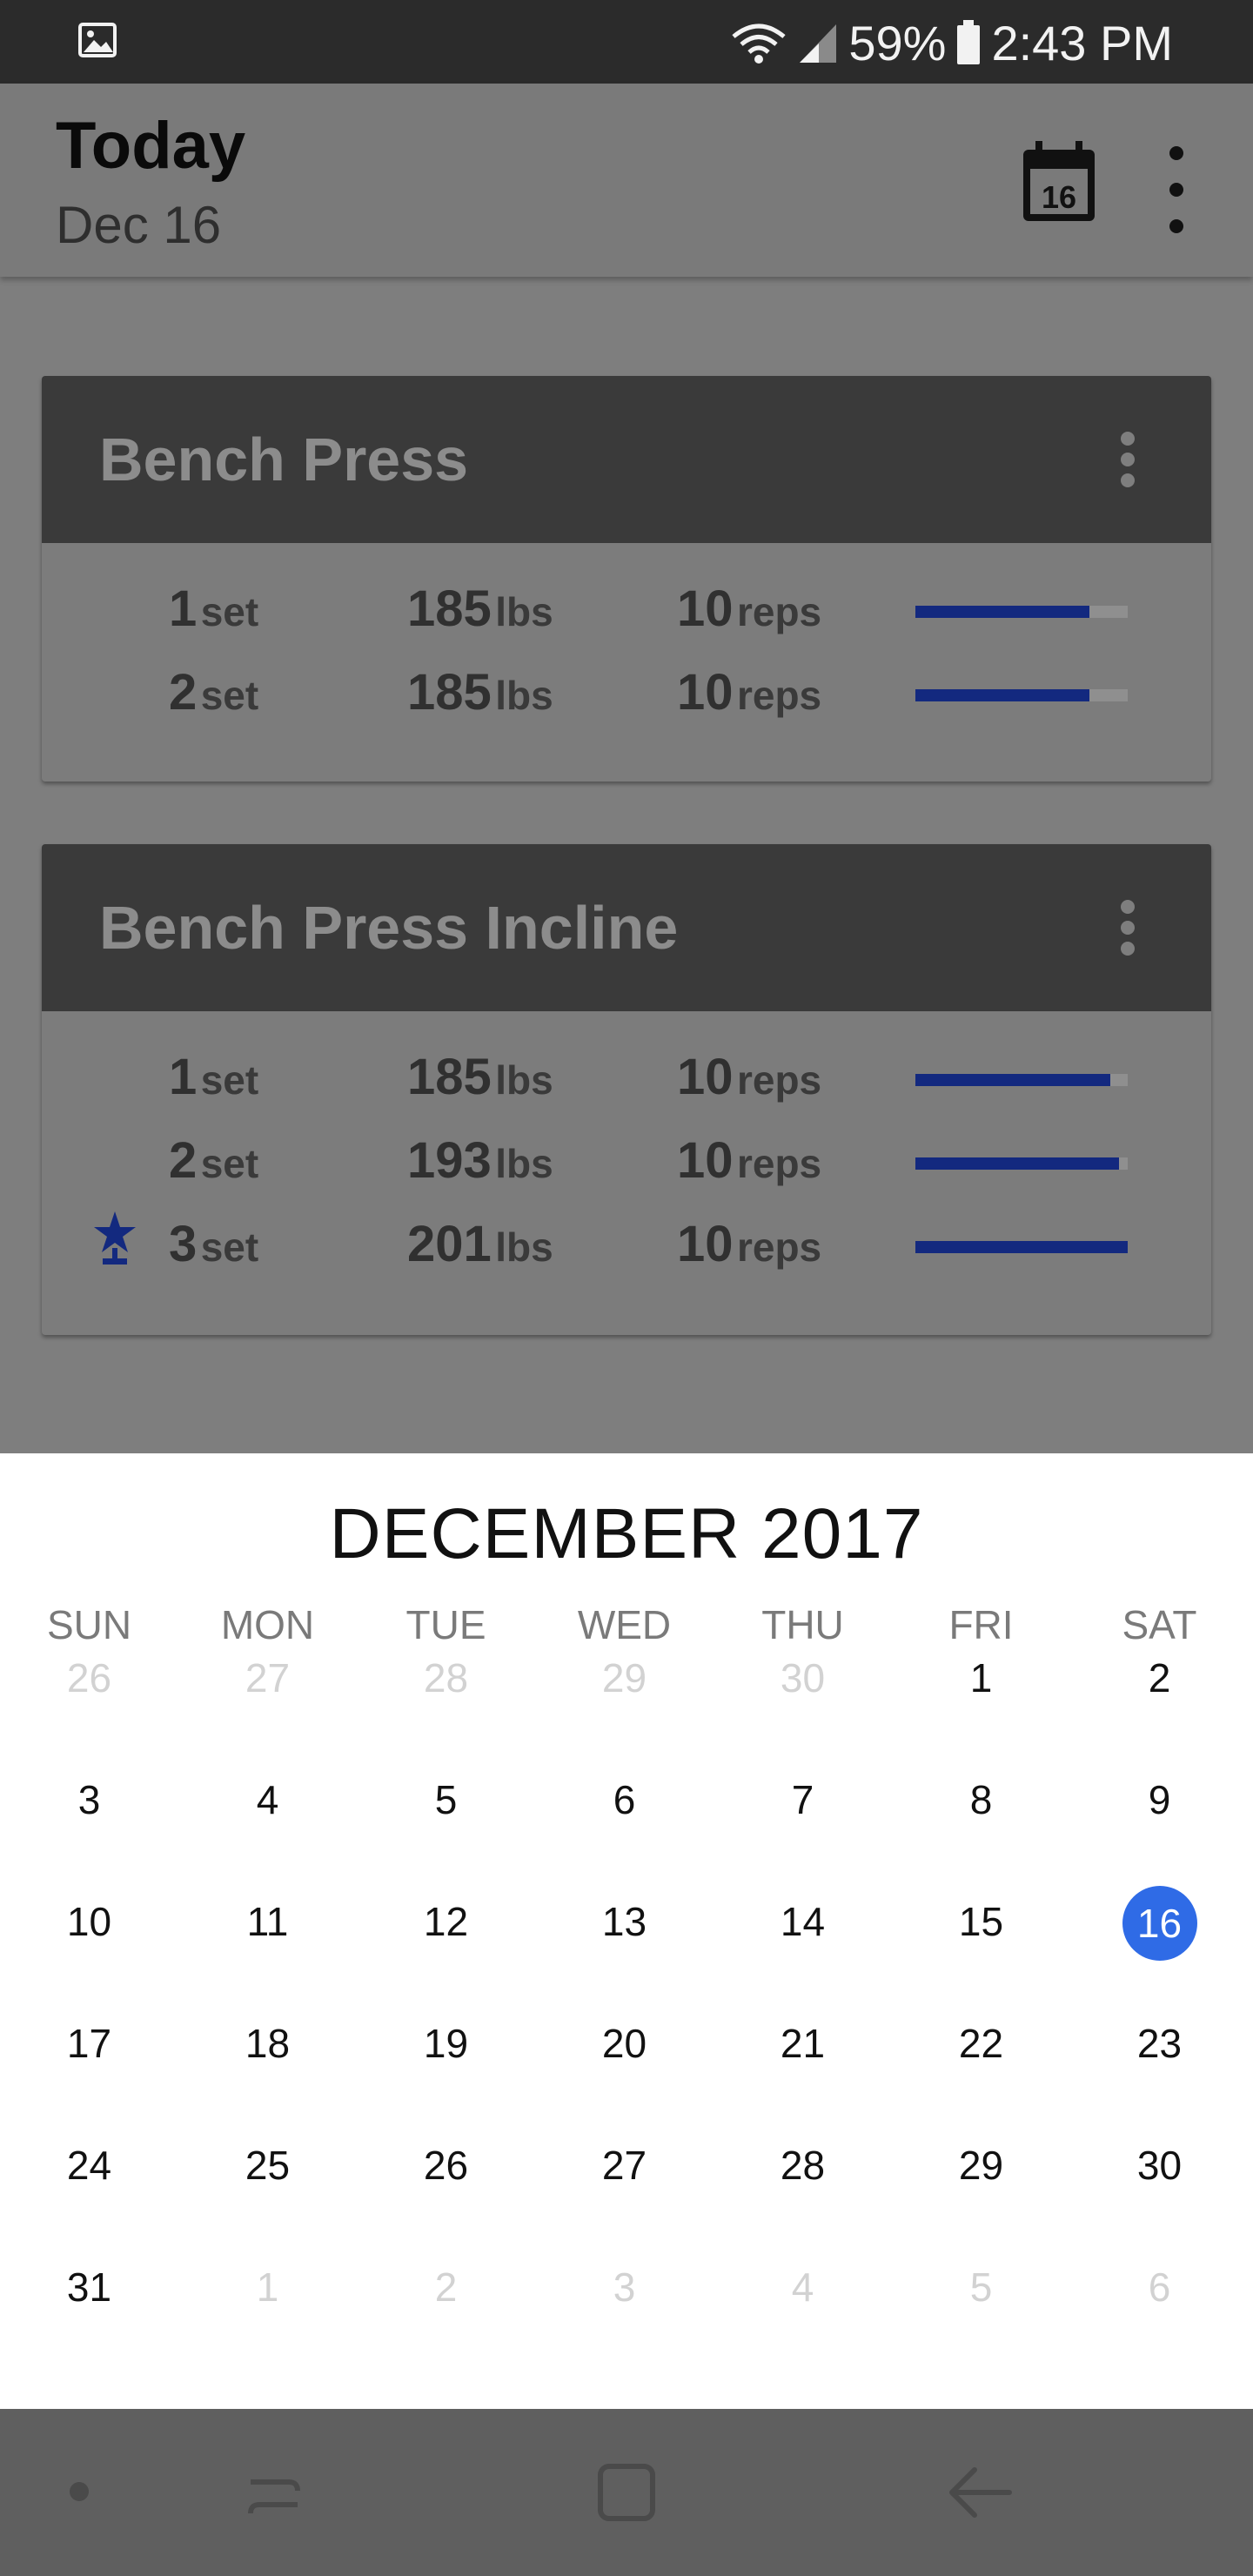 The height and width of the screenshot is (2576, 1253). Describe the element at coordinates (446, 2043) in the screenshot. I see `calendar-day: 19` at that location.